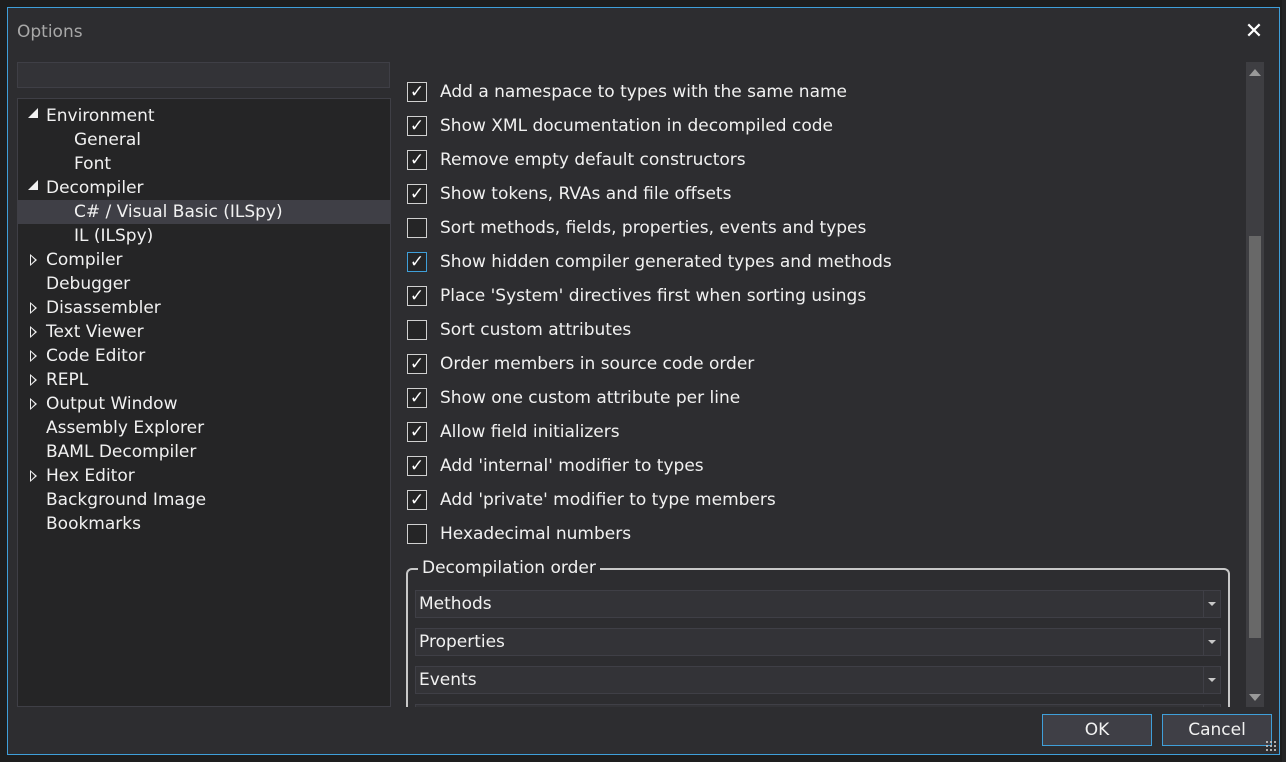  I want to click on tree-item: Text Viewer, so click(204, 332).